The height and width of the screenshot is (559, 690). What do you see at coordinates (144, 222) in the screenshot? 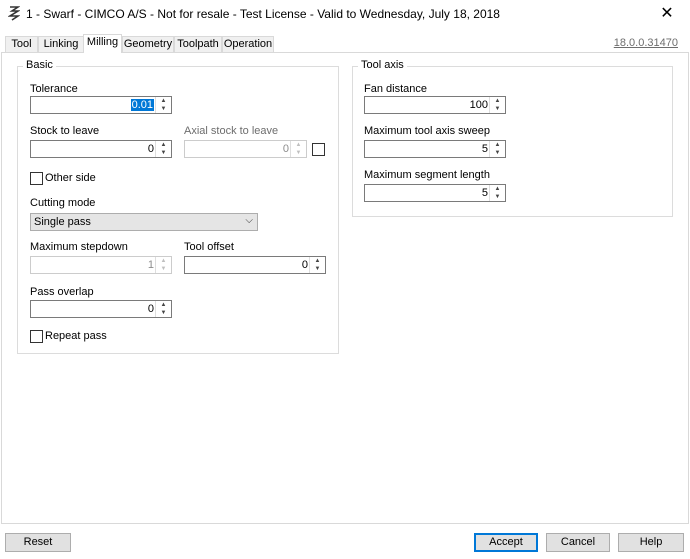
I see `cutting-mode-select: Single pass ⌵` at bounding box center [144, 222].